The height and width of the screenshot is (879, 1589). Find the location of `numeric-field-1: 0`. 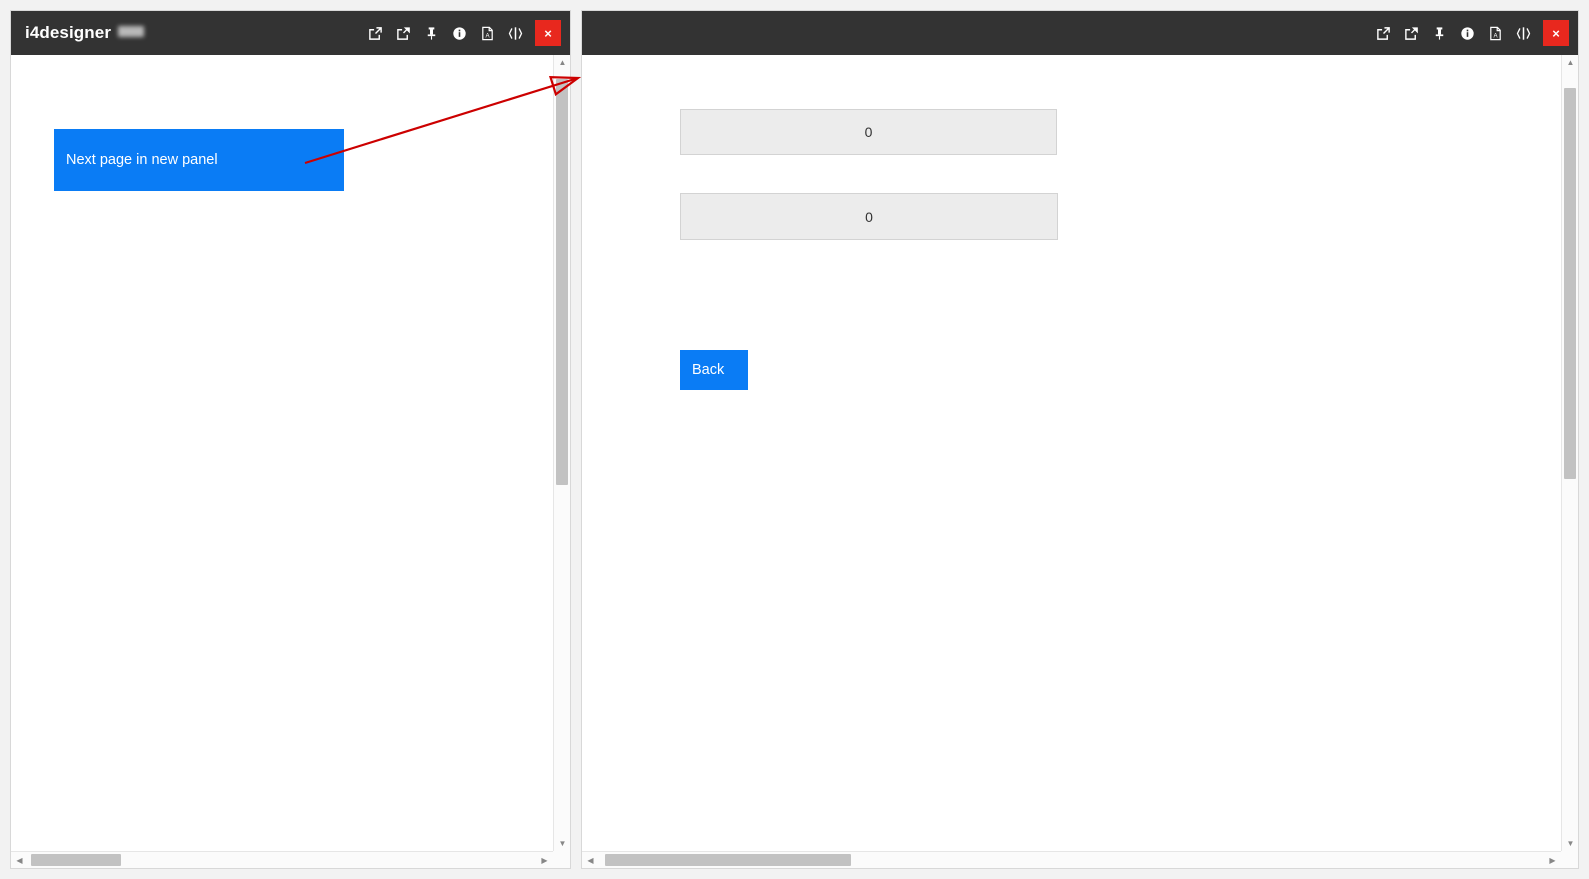

numeric-field-1: 0 is located at coordinates (868, 132).